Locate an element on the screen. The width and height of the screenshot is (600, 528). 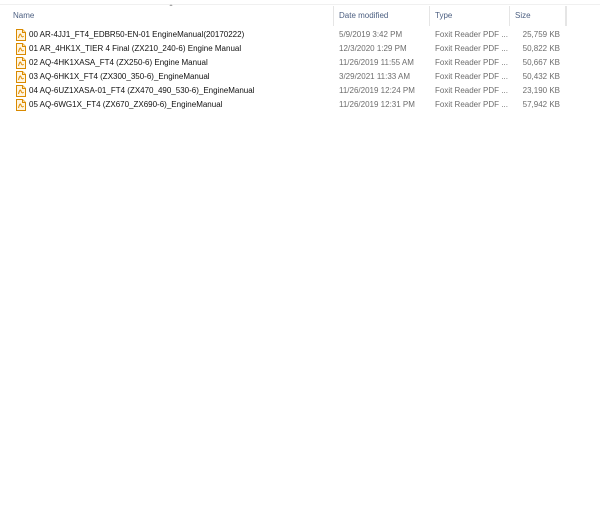
file-size: 50,667 KB is located at coordinates (541, 62).